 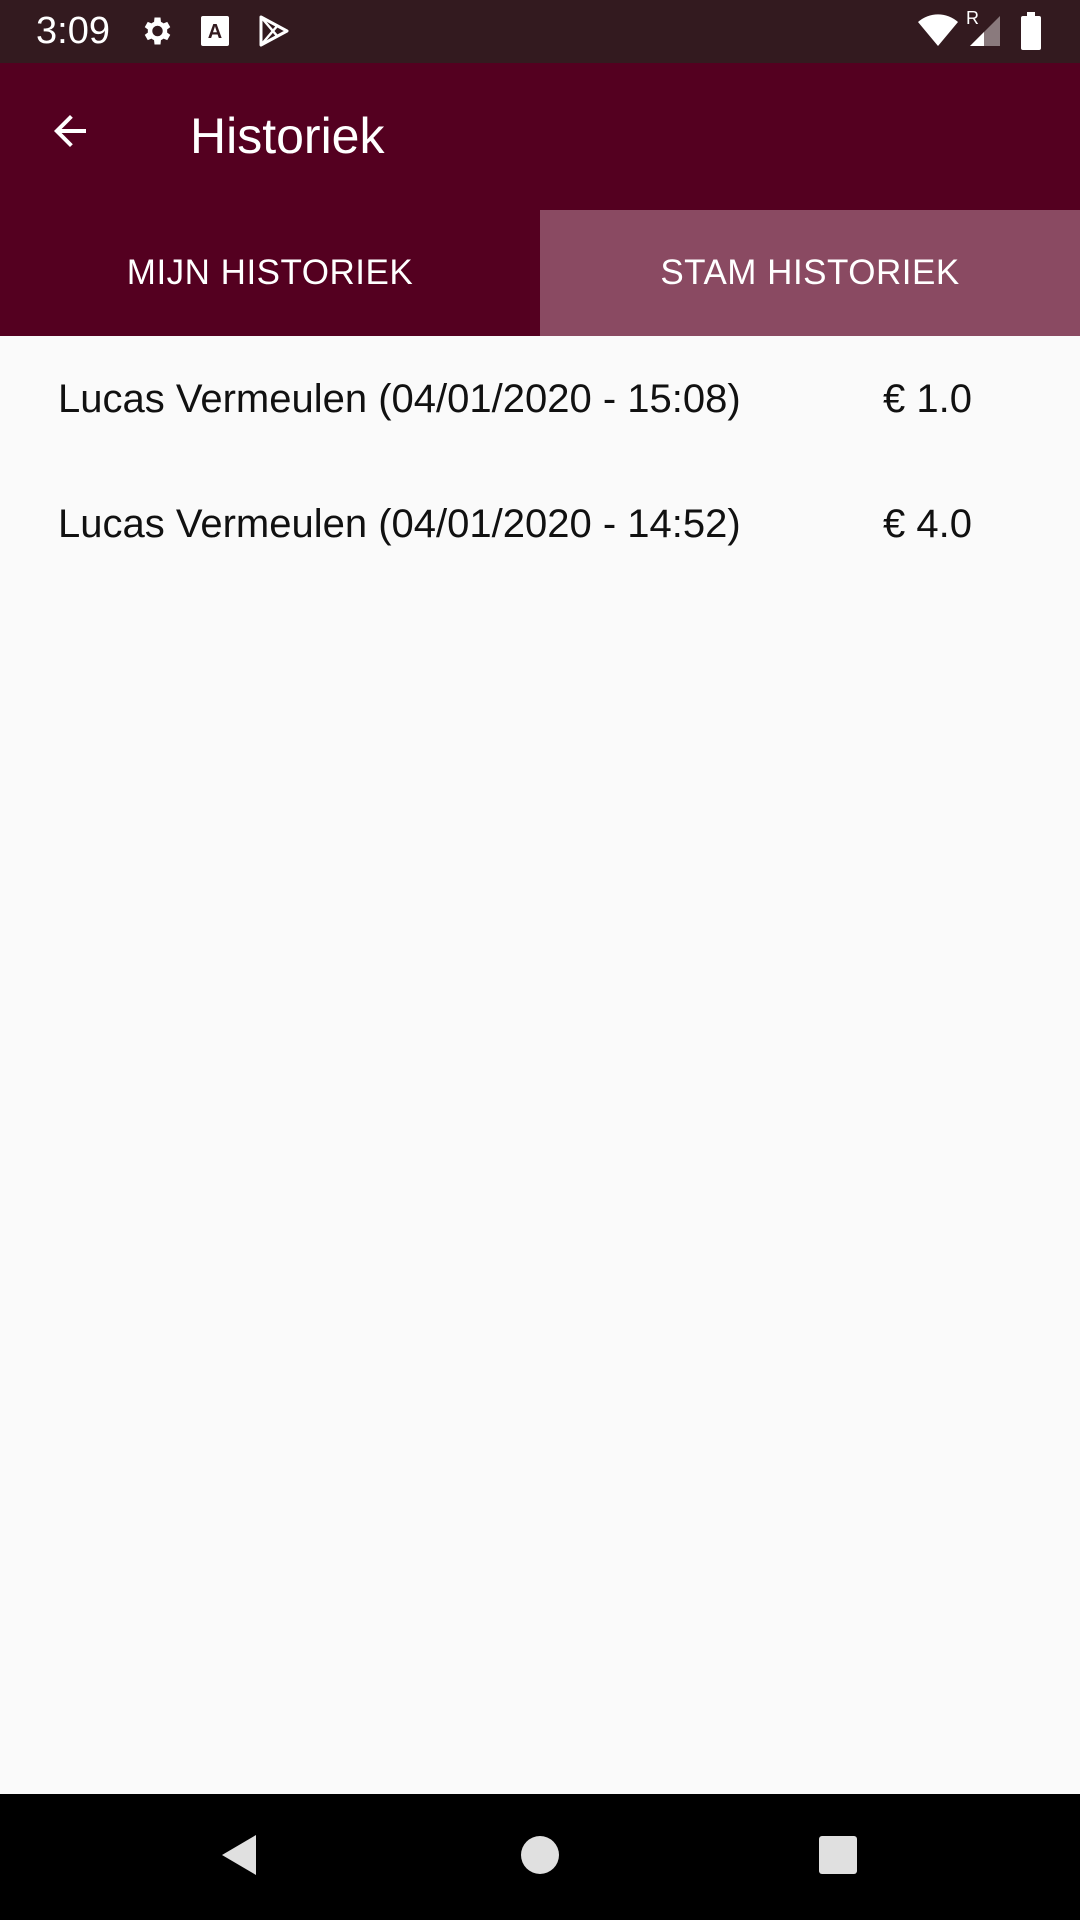 I want to click on back-triangle-icon, so click(x=238, y=1857).